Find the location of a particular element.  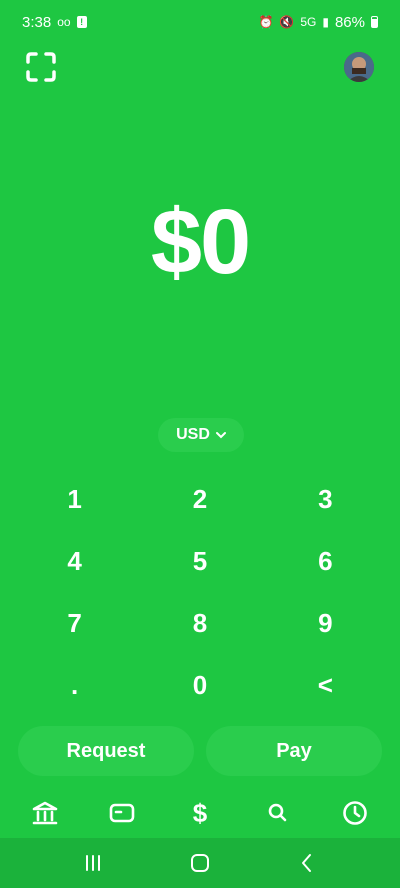

back-button is located at coordinates (307, 863).